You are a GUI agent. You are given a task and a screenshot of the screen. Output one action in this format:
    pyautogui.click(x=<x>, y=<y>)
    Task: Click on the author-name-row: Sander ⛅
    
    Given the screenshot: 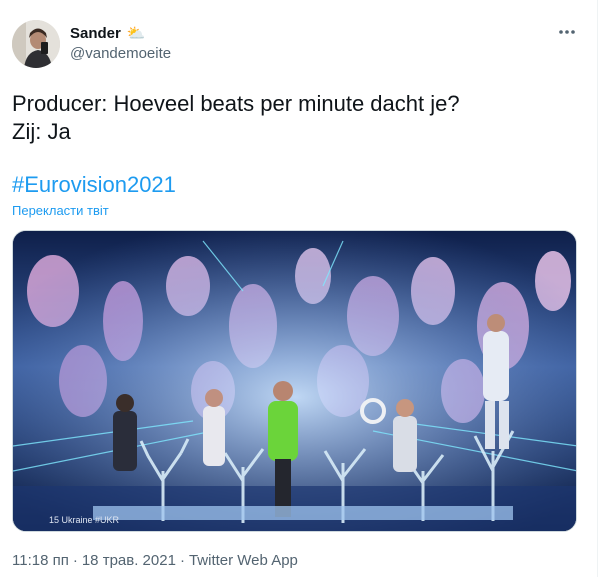 What is the action you would take?
    pyautogui.click(x=108, y=33)
    